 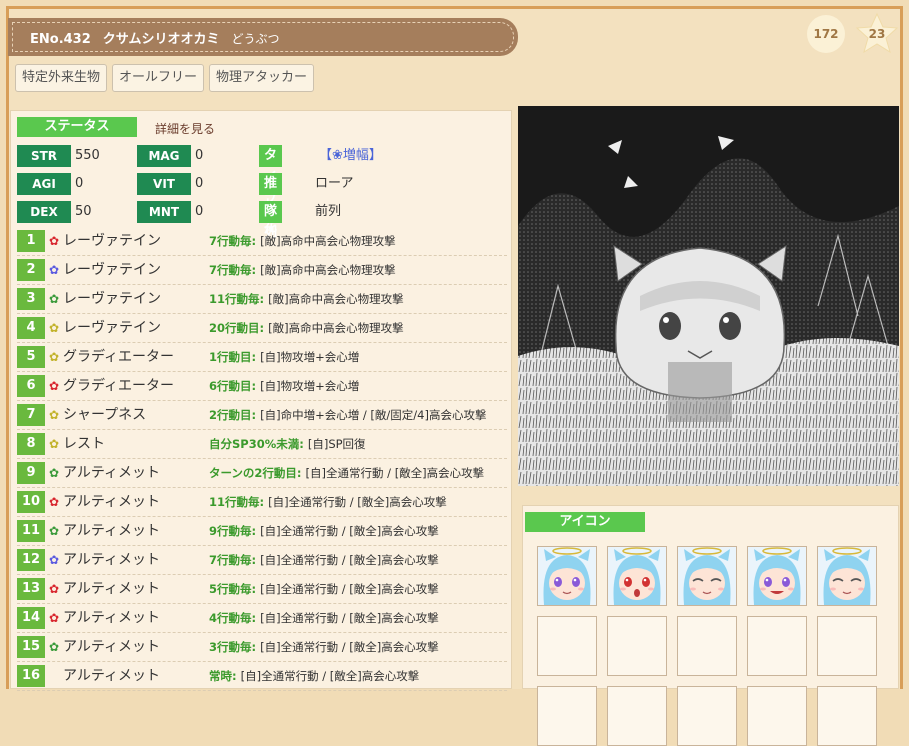 What do you see at coordinates (262, 329) in the screenshot?
I see `skill-row: 4 ✿ レーヴァテイン 20行動目: [敵]高命中高会心物理攻撃` at bounding box center [262, 329].